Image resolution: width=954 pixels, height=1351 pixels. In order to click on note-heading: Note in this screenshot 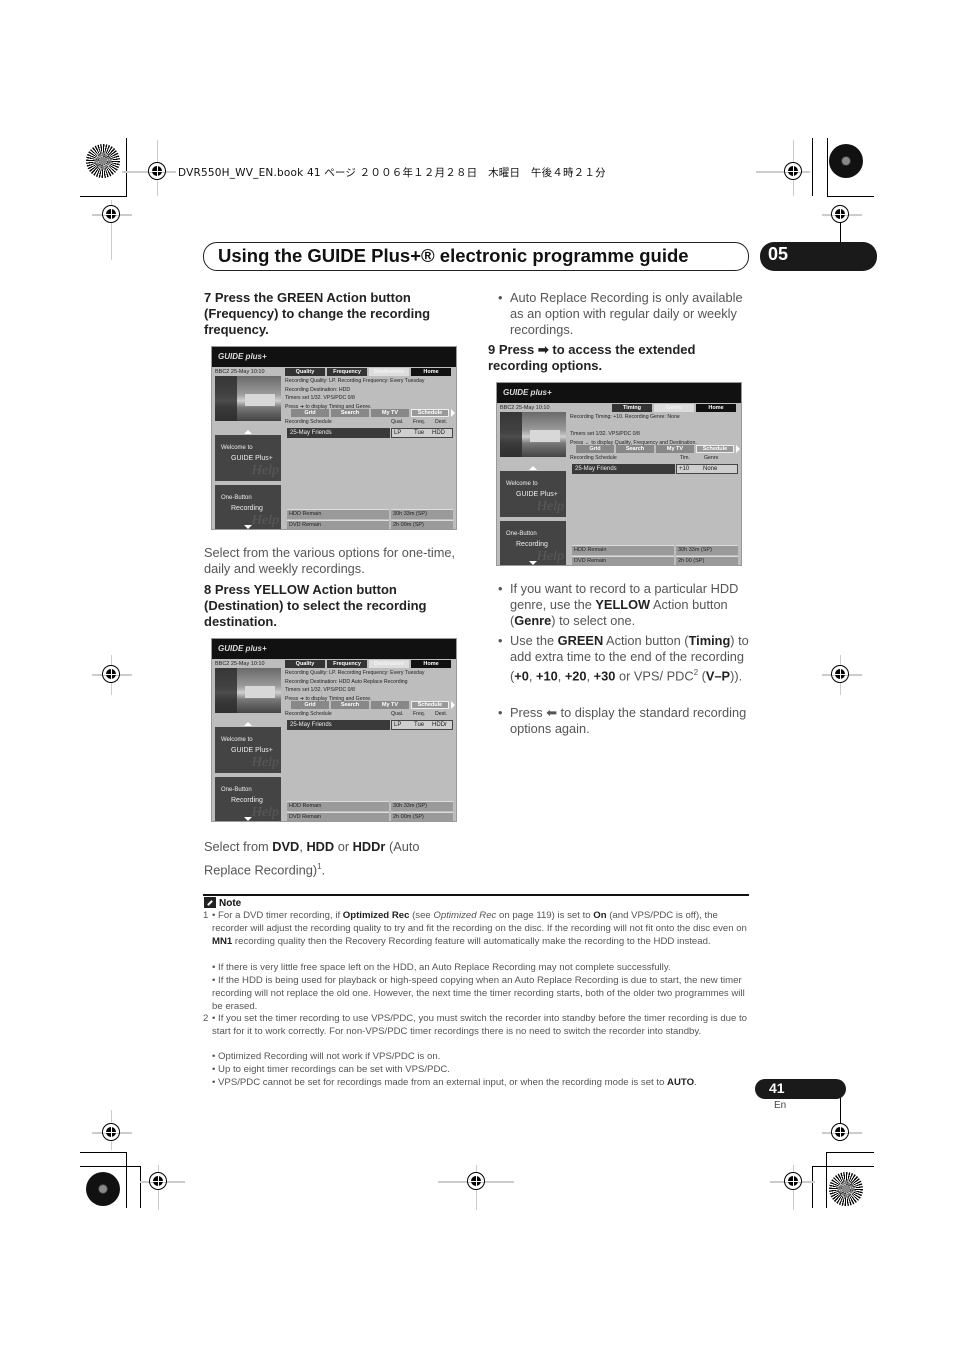, I will do `click(222, 903)`.